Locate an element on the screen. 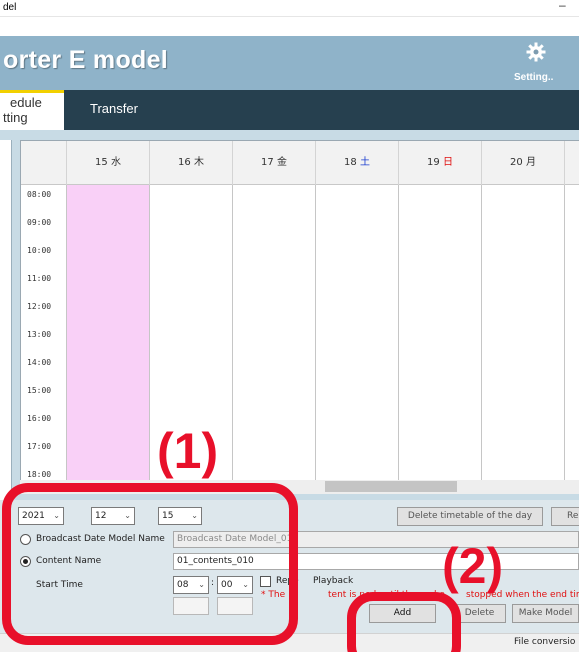  day-header: 16 木 is located at coordinates (190, 163).